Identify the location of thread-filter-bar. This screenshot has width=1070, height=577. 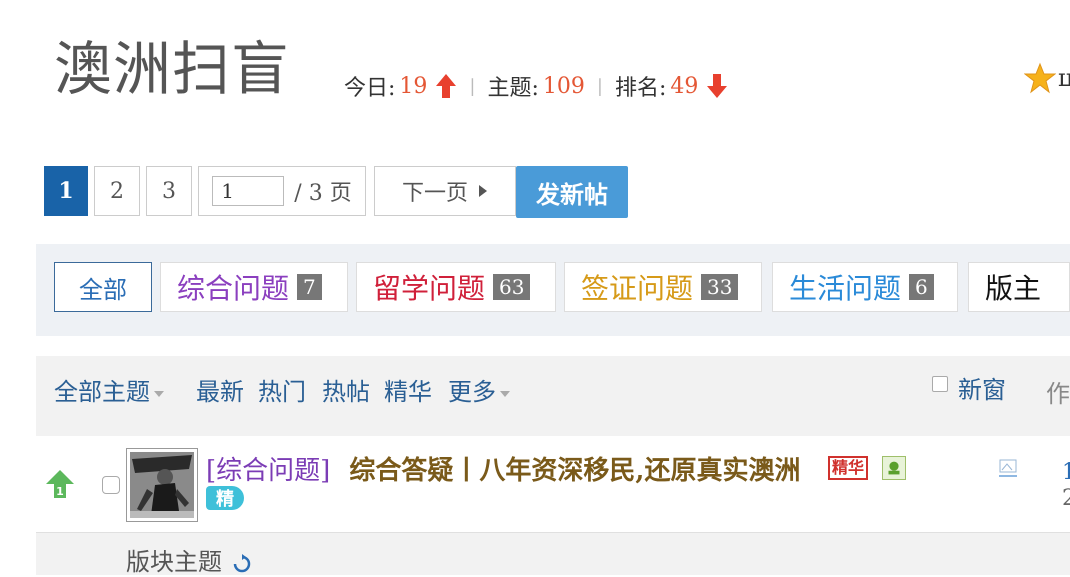
(553, 396).